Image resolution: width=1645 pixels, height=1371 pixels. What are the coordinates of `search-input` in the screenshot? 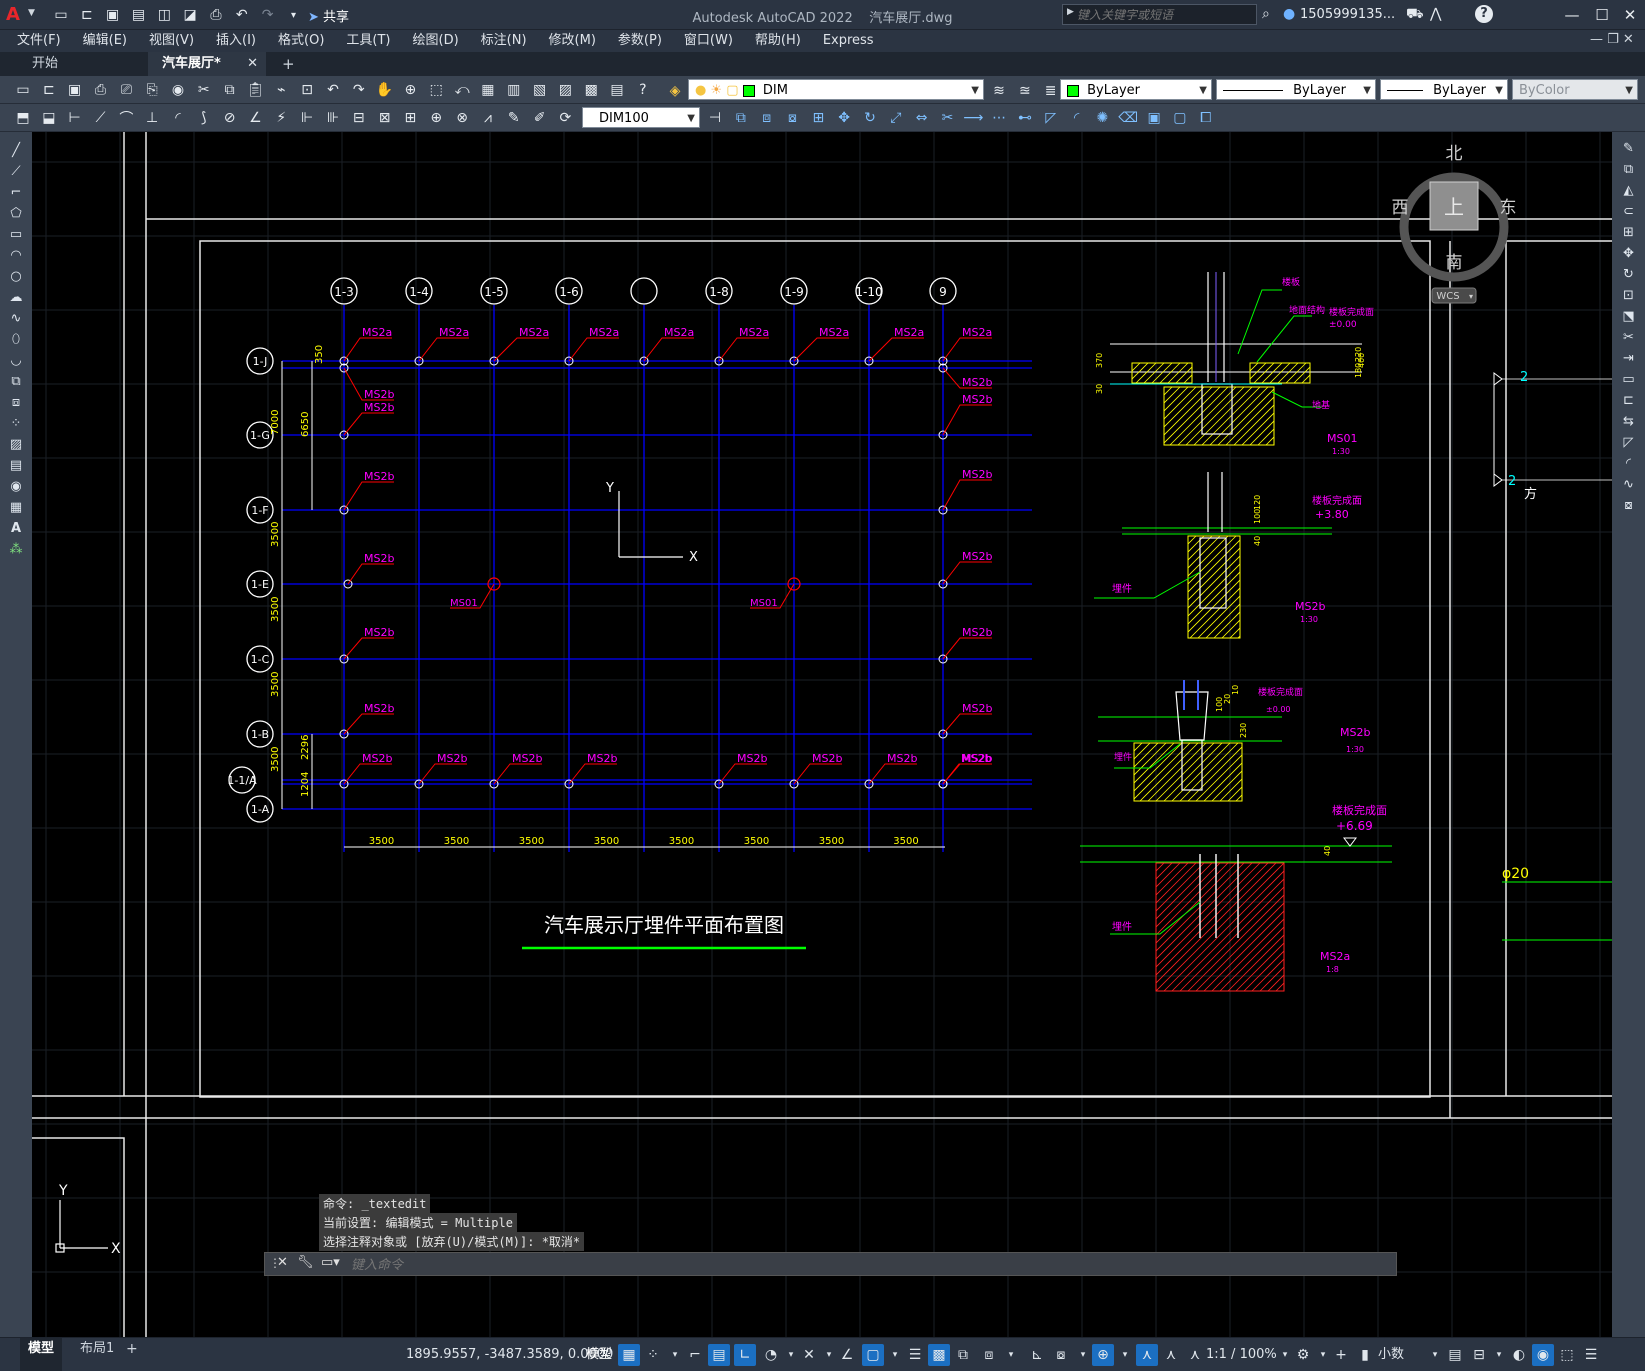 It's located at (1164, 14).